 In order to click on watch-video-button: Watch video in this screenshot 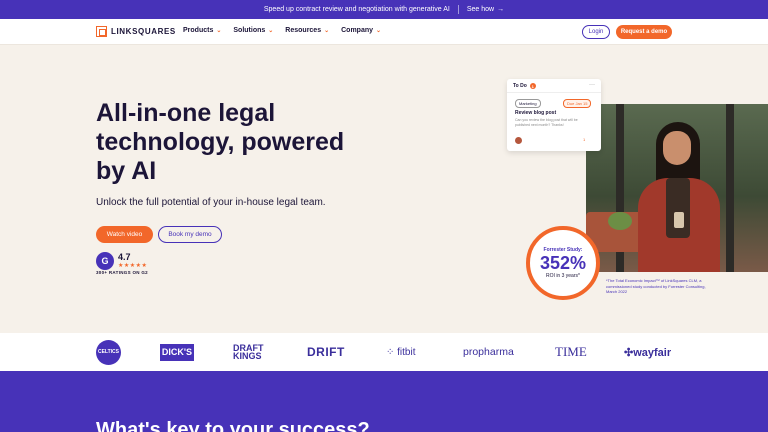, I will do `click(124, 234)`.